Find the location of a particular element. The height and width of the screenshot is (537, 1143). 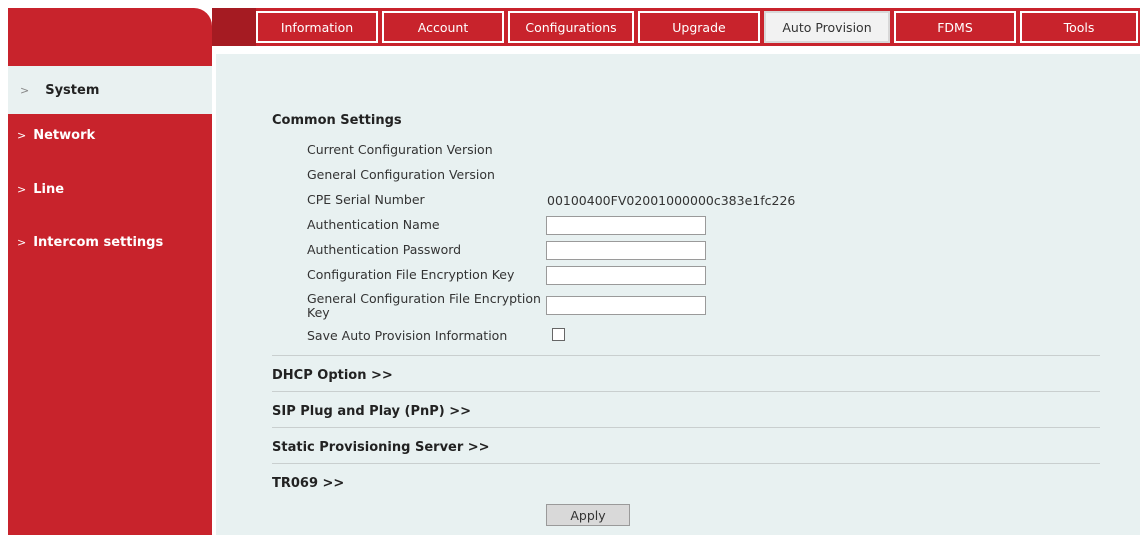

sidebar-item-intercom-settings: > Intercom settings is located at coordinates (110, 242).